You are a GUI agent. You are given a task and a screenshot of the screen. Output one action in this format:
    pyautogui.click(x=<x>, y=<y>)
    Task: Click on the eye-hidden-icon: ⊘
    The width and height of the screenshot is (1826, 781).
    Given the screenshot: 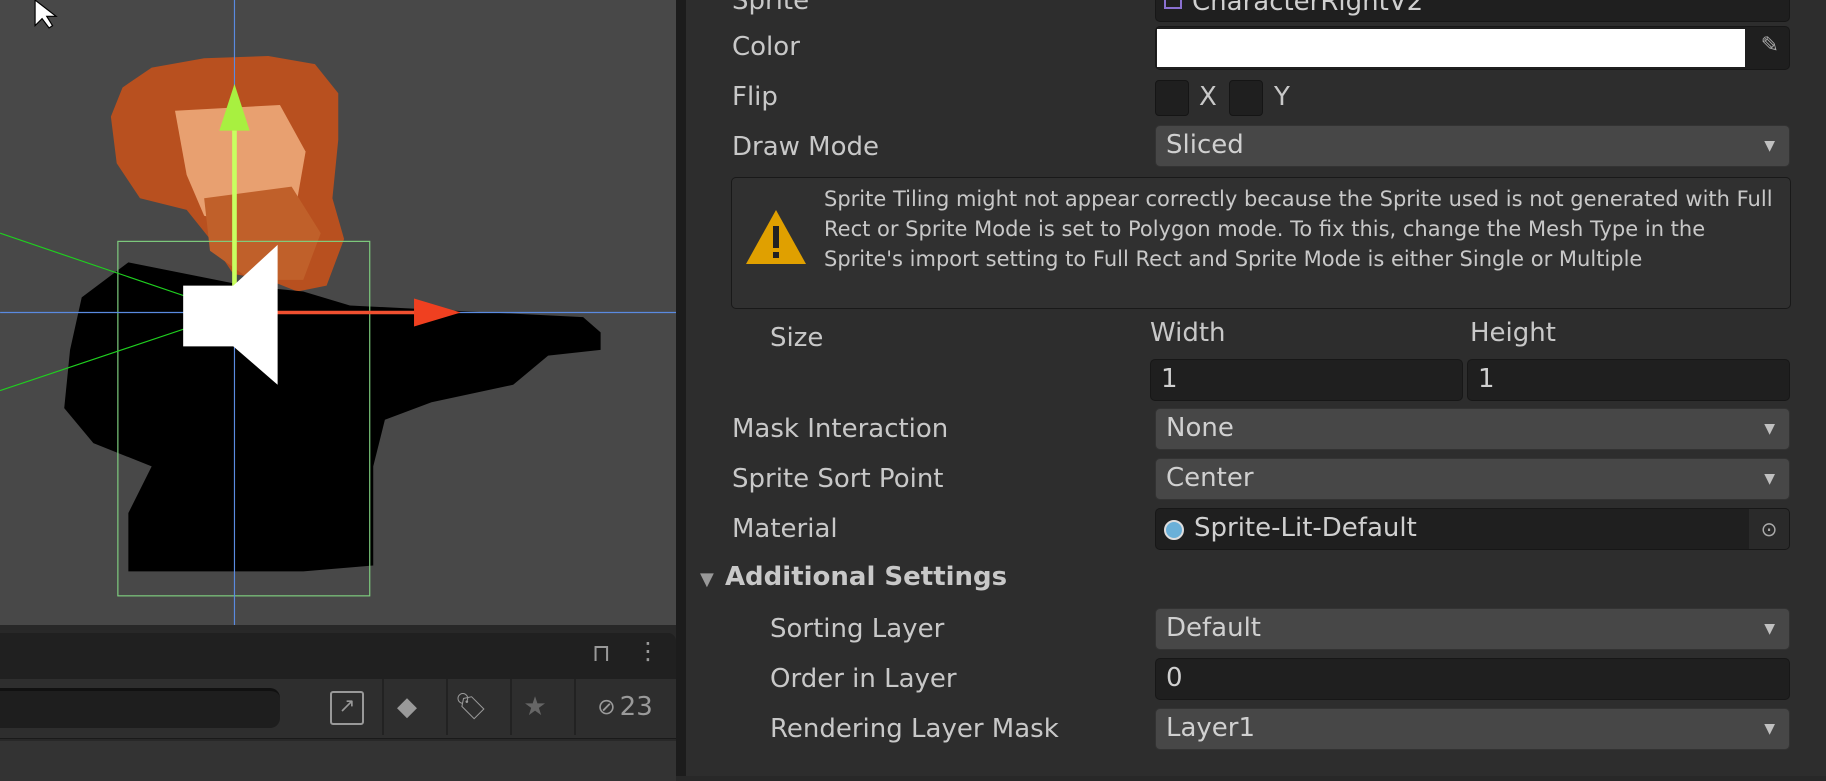 What is the action you would take?
    pyautogui.click(x=606, y=707)
    